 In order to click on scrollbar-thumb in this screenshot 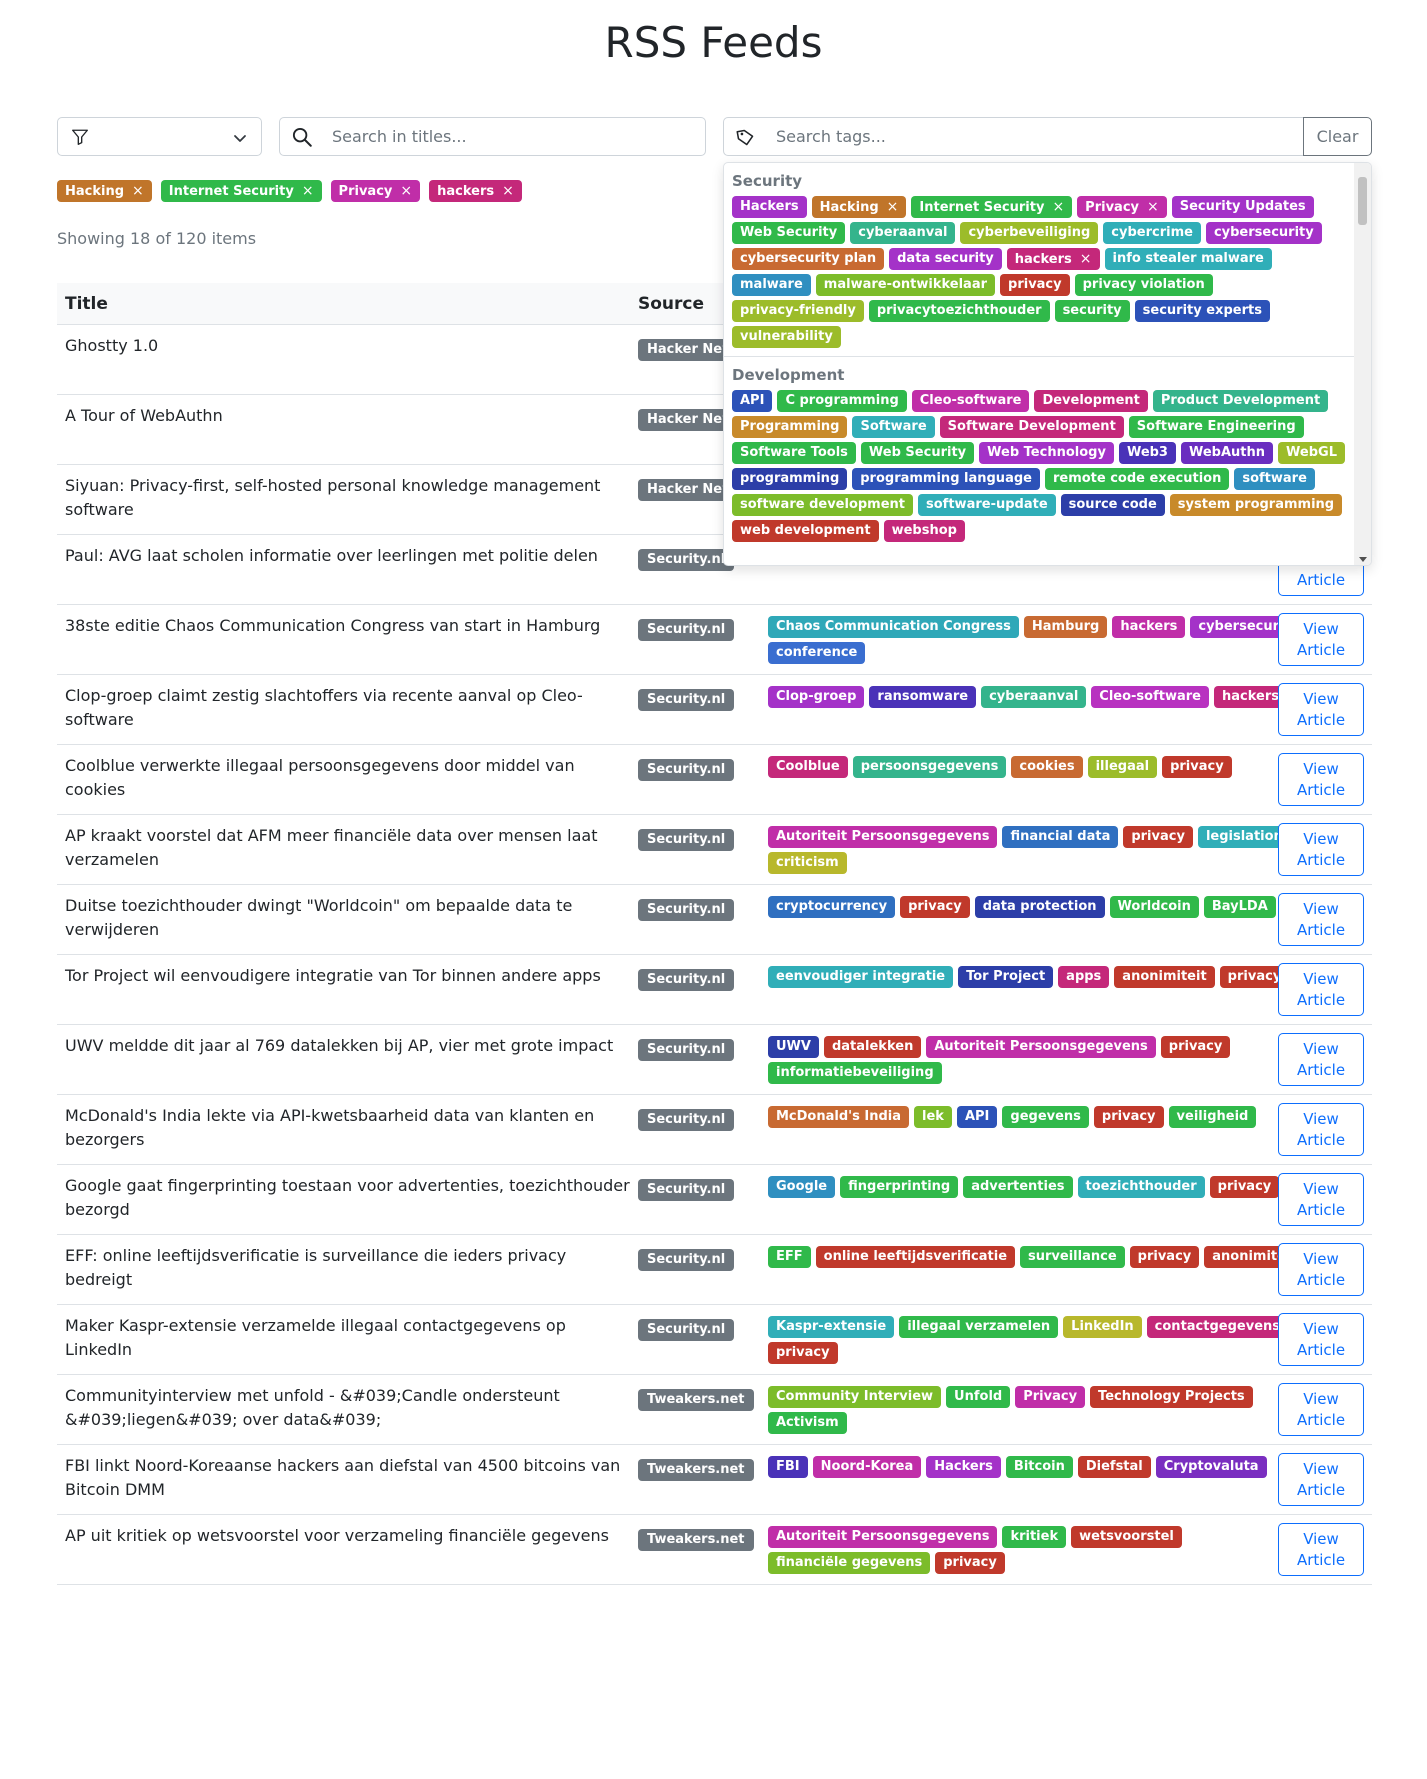, I will do `click(1362, 201)`.